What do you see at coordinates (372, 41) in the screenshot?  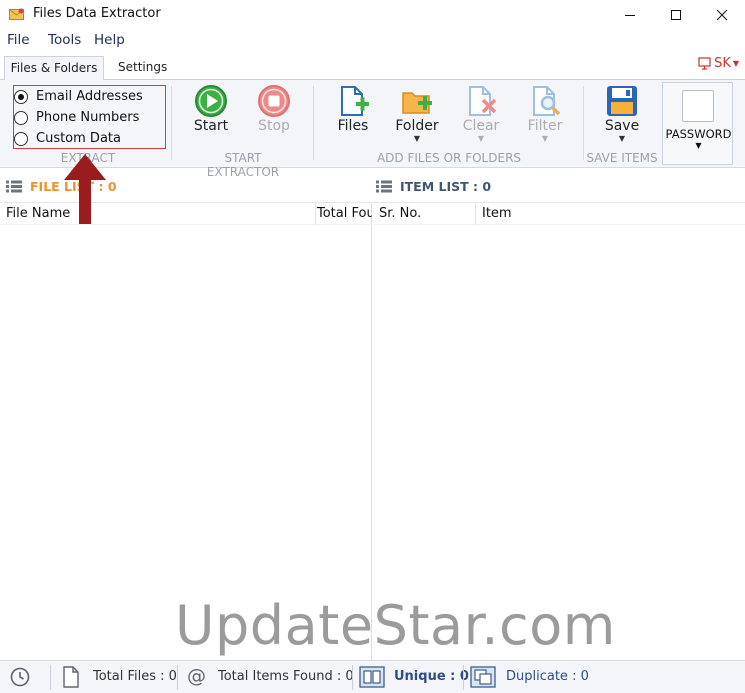 I see `menu-bar: File Tools Help` at bounding box center [372, 41].